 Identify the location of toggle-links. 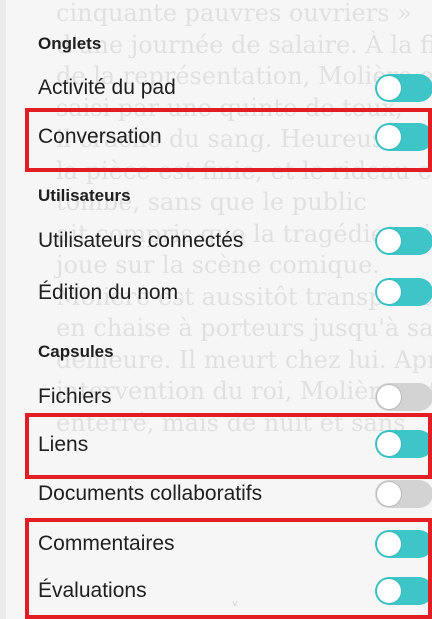
(403, 444).